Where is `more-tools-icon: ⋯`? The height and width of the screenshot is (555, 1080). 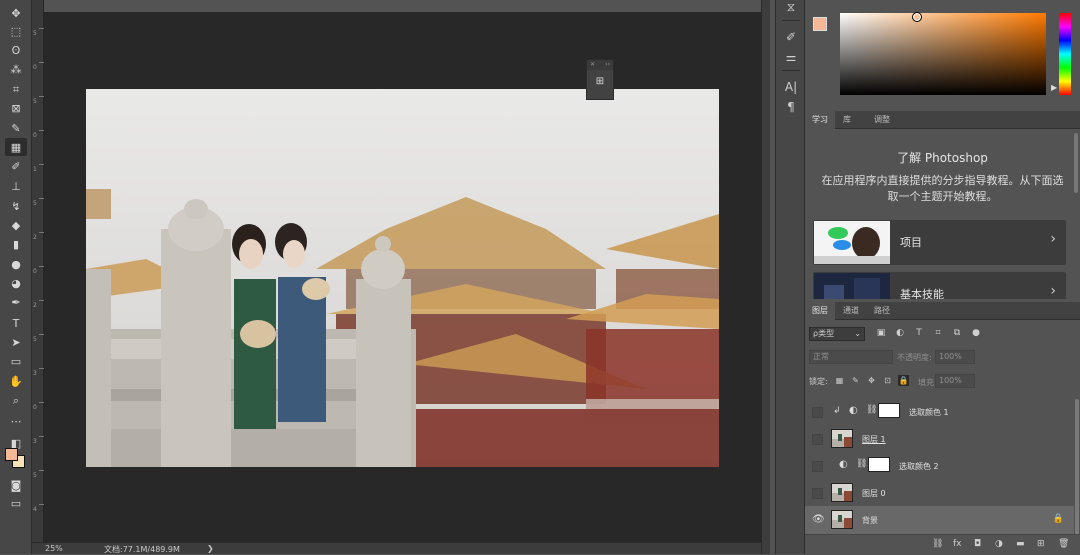
more-tools-icon: ⋯ is located at coordinates (16, 421).